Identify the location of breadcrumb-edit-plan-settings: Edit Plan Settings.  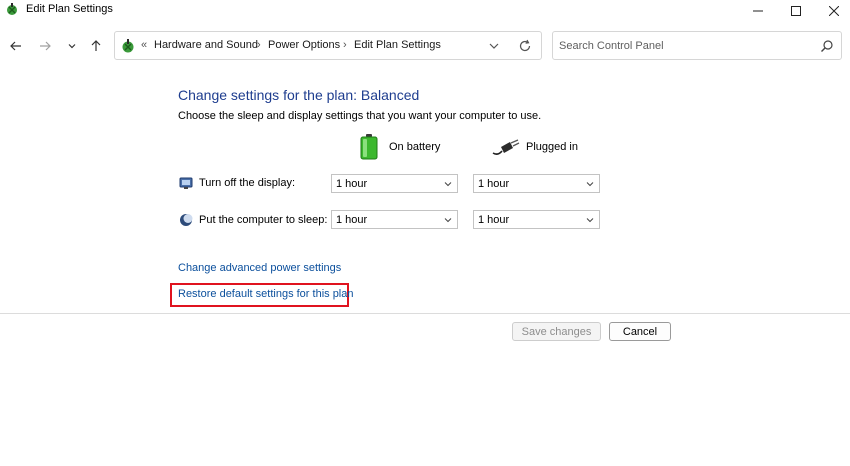
(397, 45).